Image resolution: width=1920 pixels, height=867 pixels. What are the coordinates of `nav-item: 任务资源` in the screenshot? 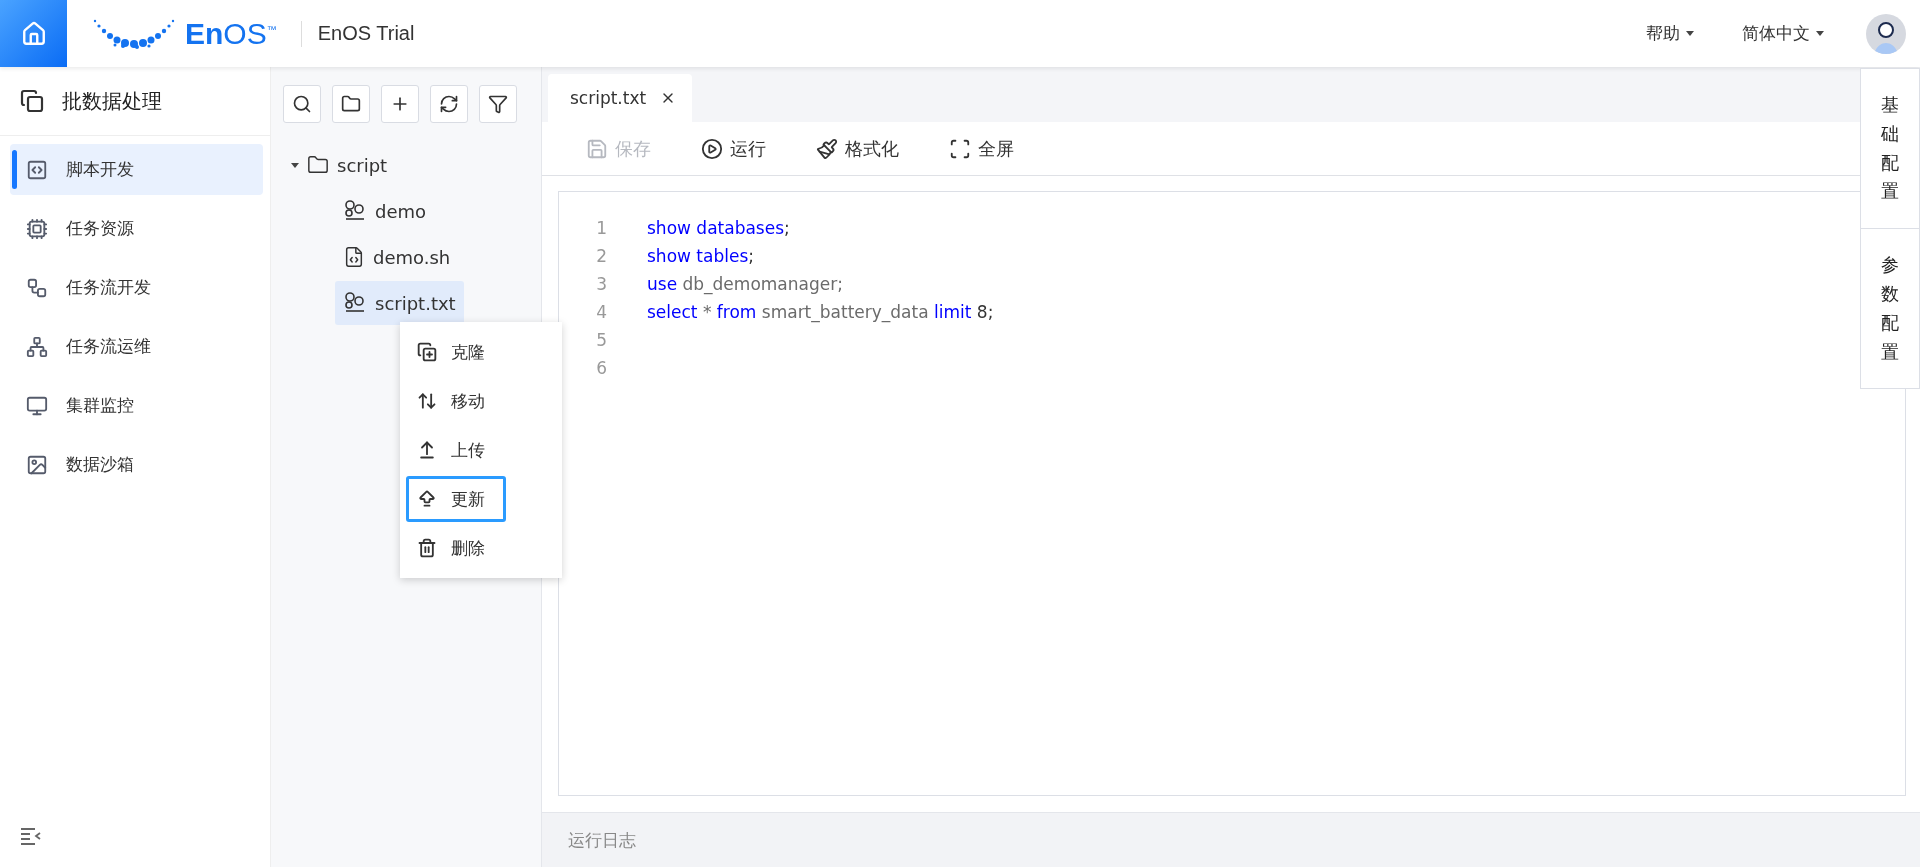 It's located at (136, 228).